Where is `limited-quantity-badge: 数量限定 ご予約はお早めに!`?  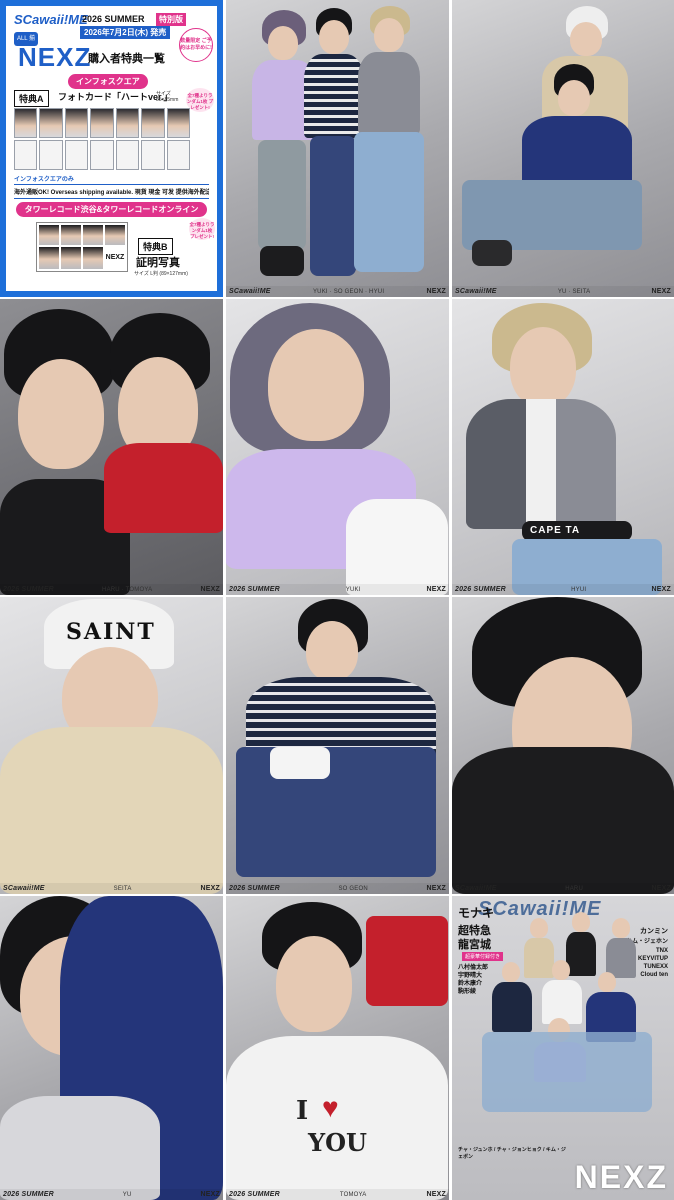 limited-quantity-badge: 数量限定 ご予約はお早めに! is located at coordinates (196, 45).